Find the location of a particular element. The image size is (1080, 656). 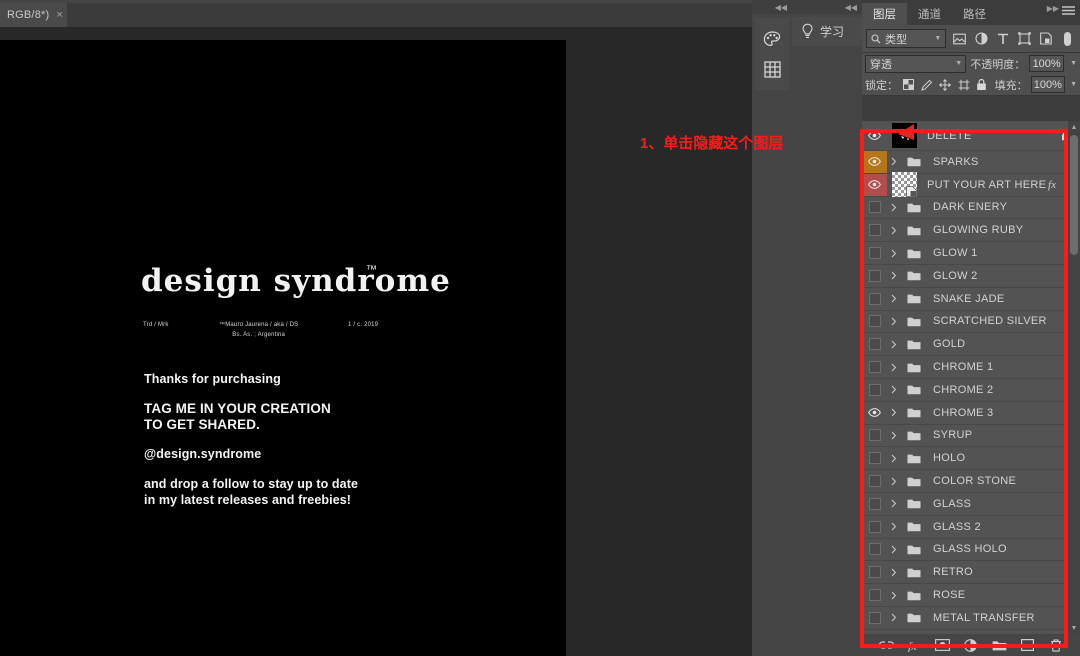

opacity-chevron-down-icon: ▼ is located at coordinates (1073, 63).